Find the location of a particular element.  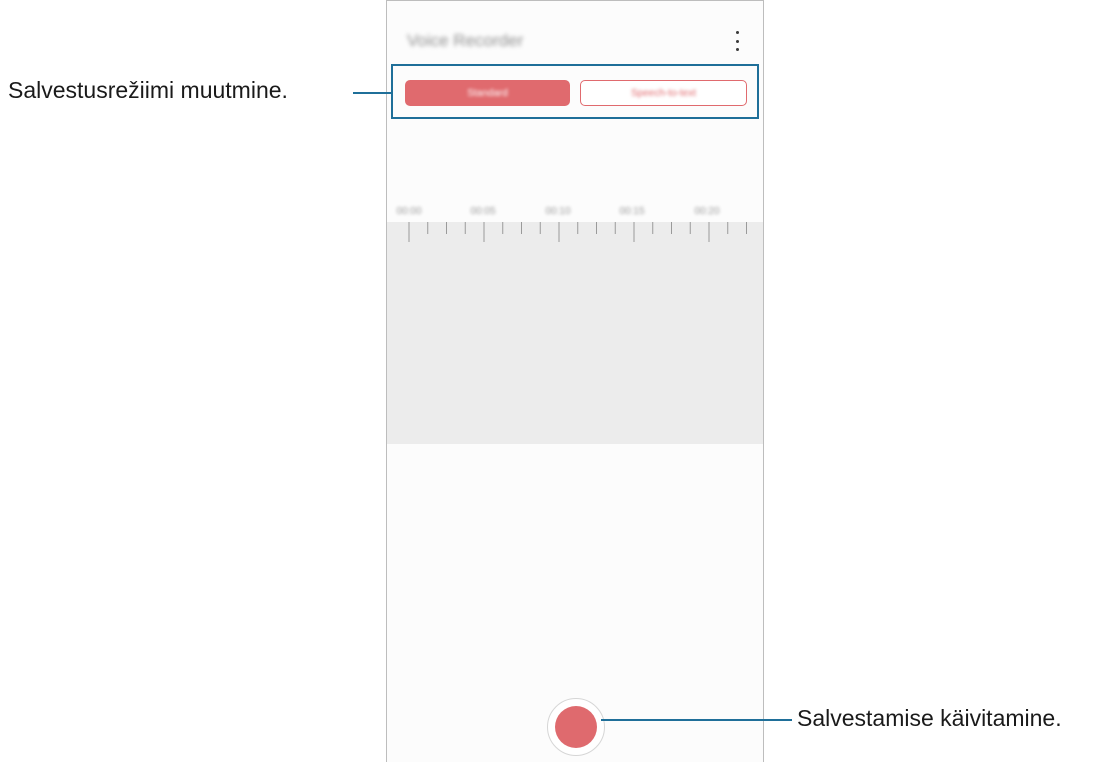

time-label: 00:10 is located at coordinates (558, 211).